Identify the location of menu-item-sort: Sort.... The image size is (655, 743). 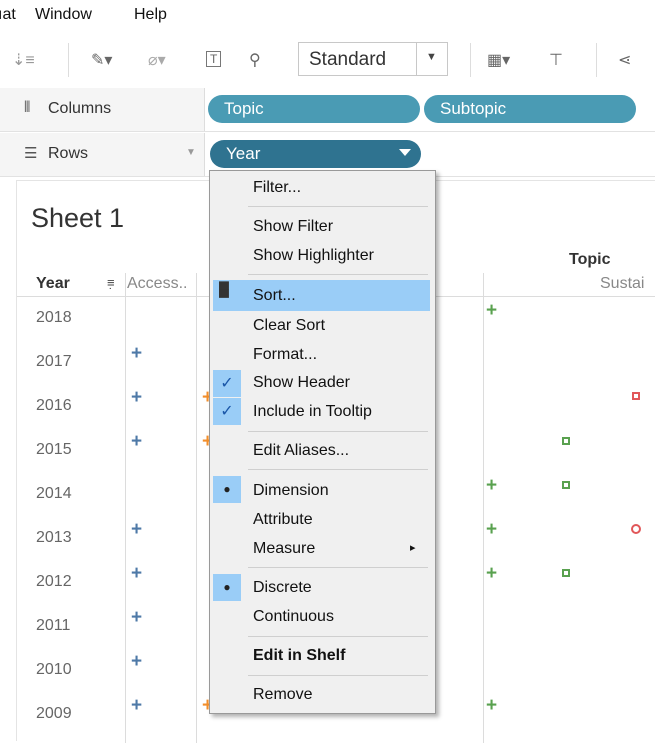
(274, 296).